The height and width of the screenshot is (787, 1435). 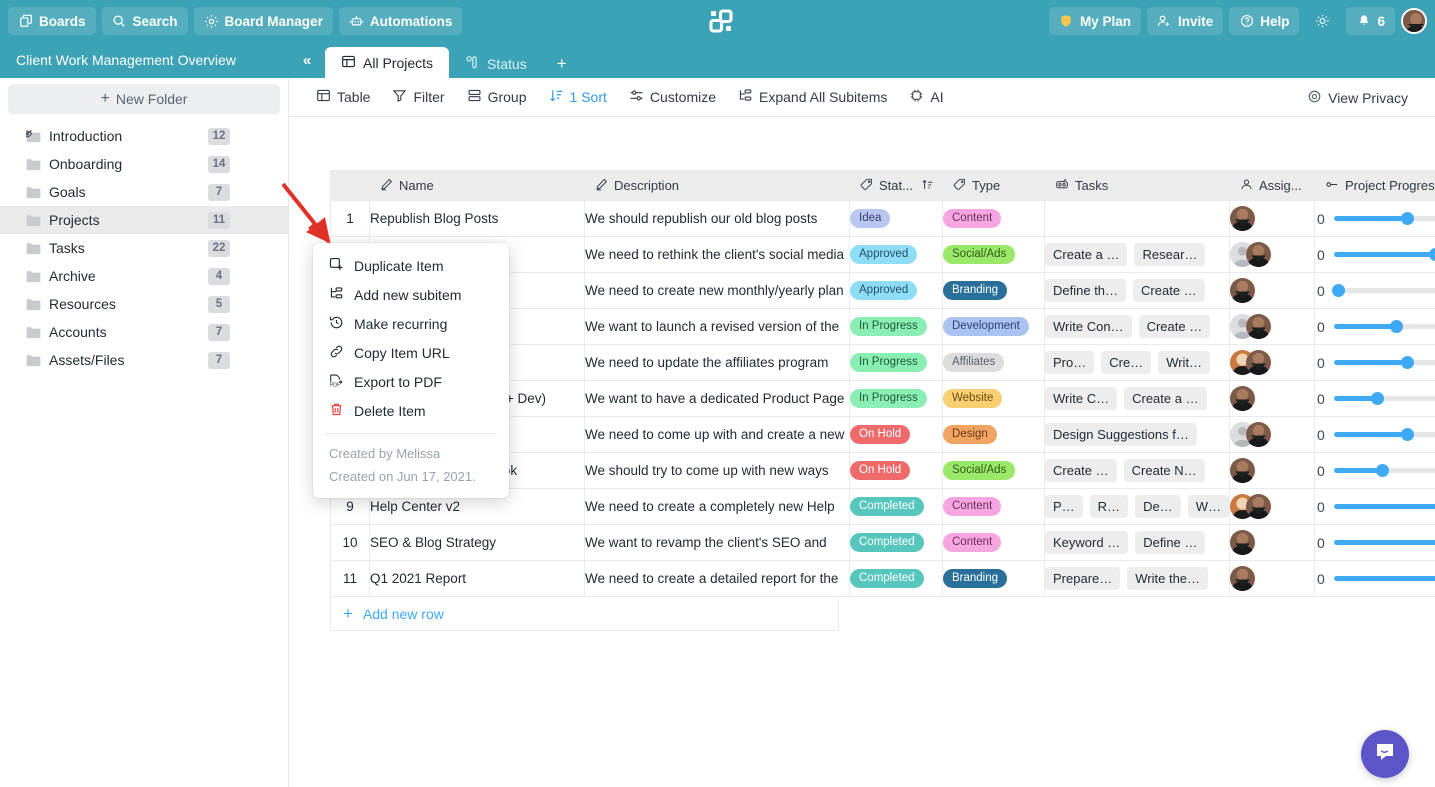 I want to click on context-menu-item-add-new-subitem: Add new subitem, so click(x=411, y=294).